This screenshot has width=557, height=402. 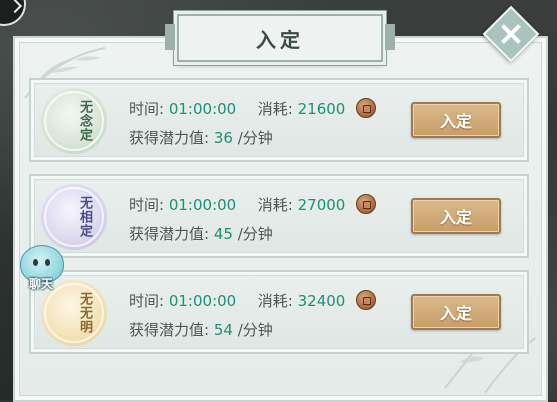 What do you see at coordinates (223, 330) in the screenshot?
I see `potential-value: 54` at bounding box center [223, 330].